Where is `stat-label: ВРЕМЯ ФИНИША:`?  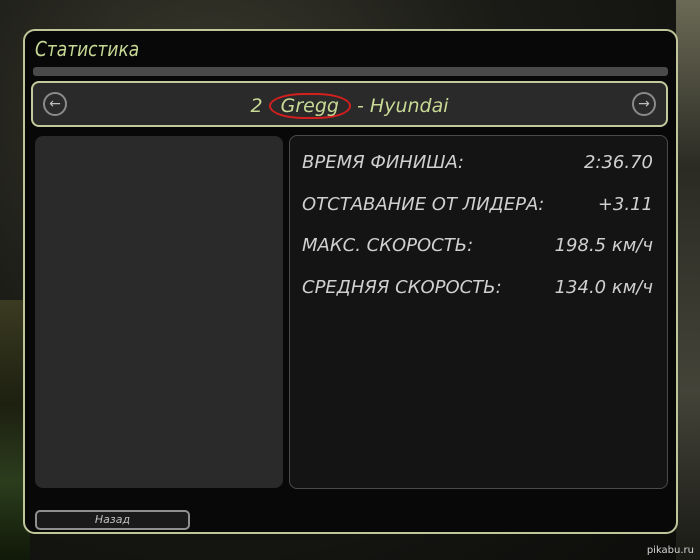
stat-label: ВРЕМЯ ФИНИША: is located at coordinates (383, 162).